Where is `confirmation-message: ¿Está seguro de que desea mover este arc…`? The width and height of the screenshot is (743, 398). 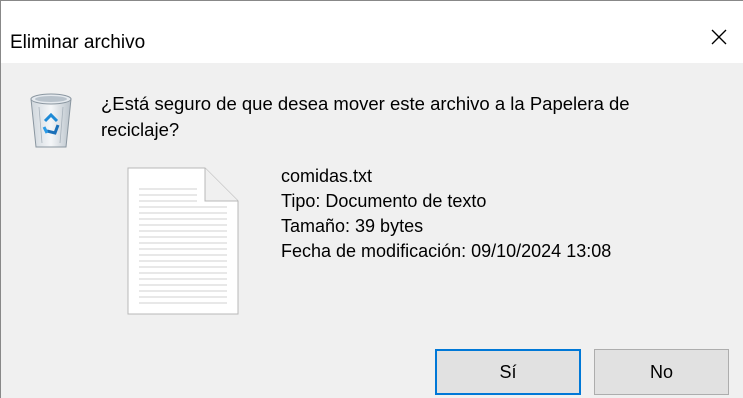
confirmation-message: ¿Está seguro de que desea mover este arc… is located at coordinates (365, 116).